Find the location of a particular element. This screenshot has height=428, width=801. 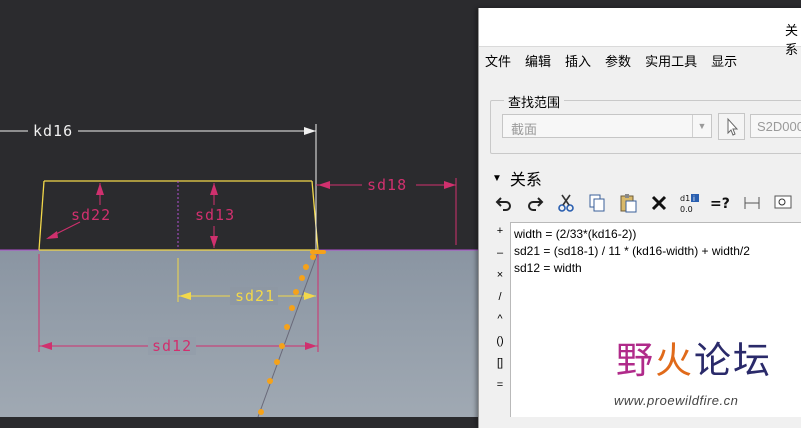

dimension-label-sd18: sd18 is located at coordinates (387, 185).